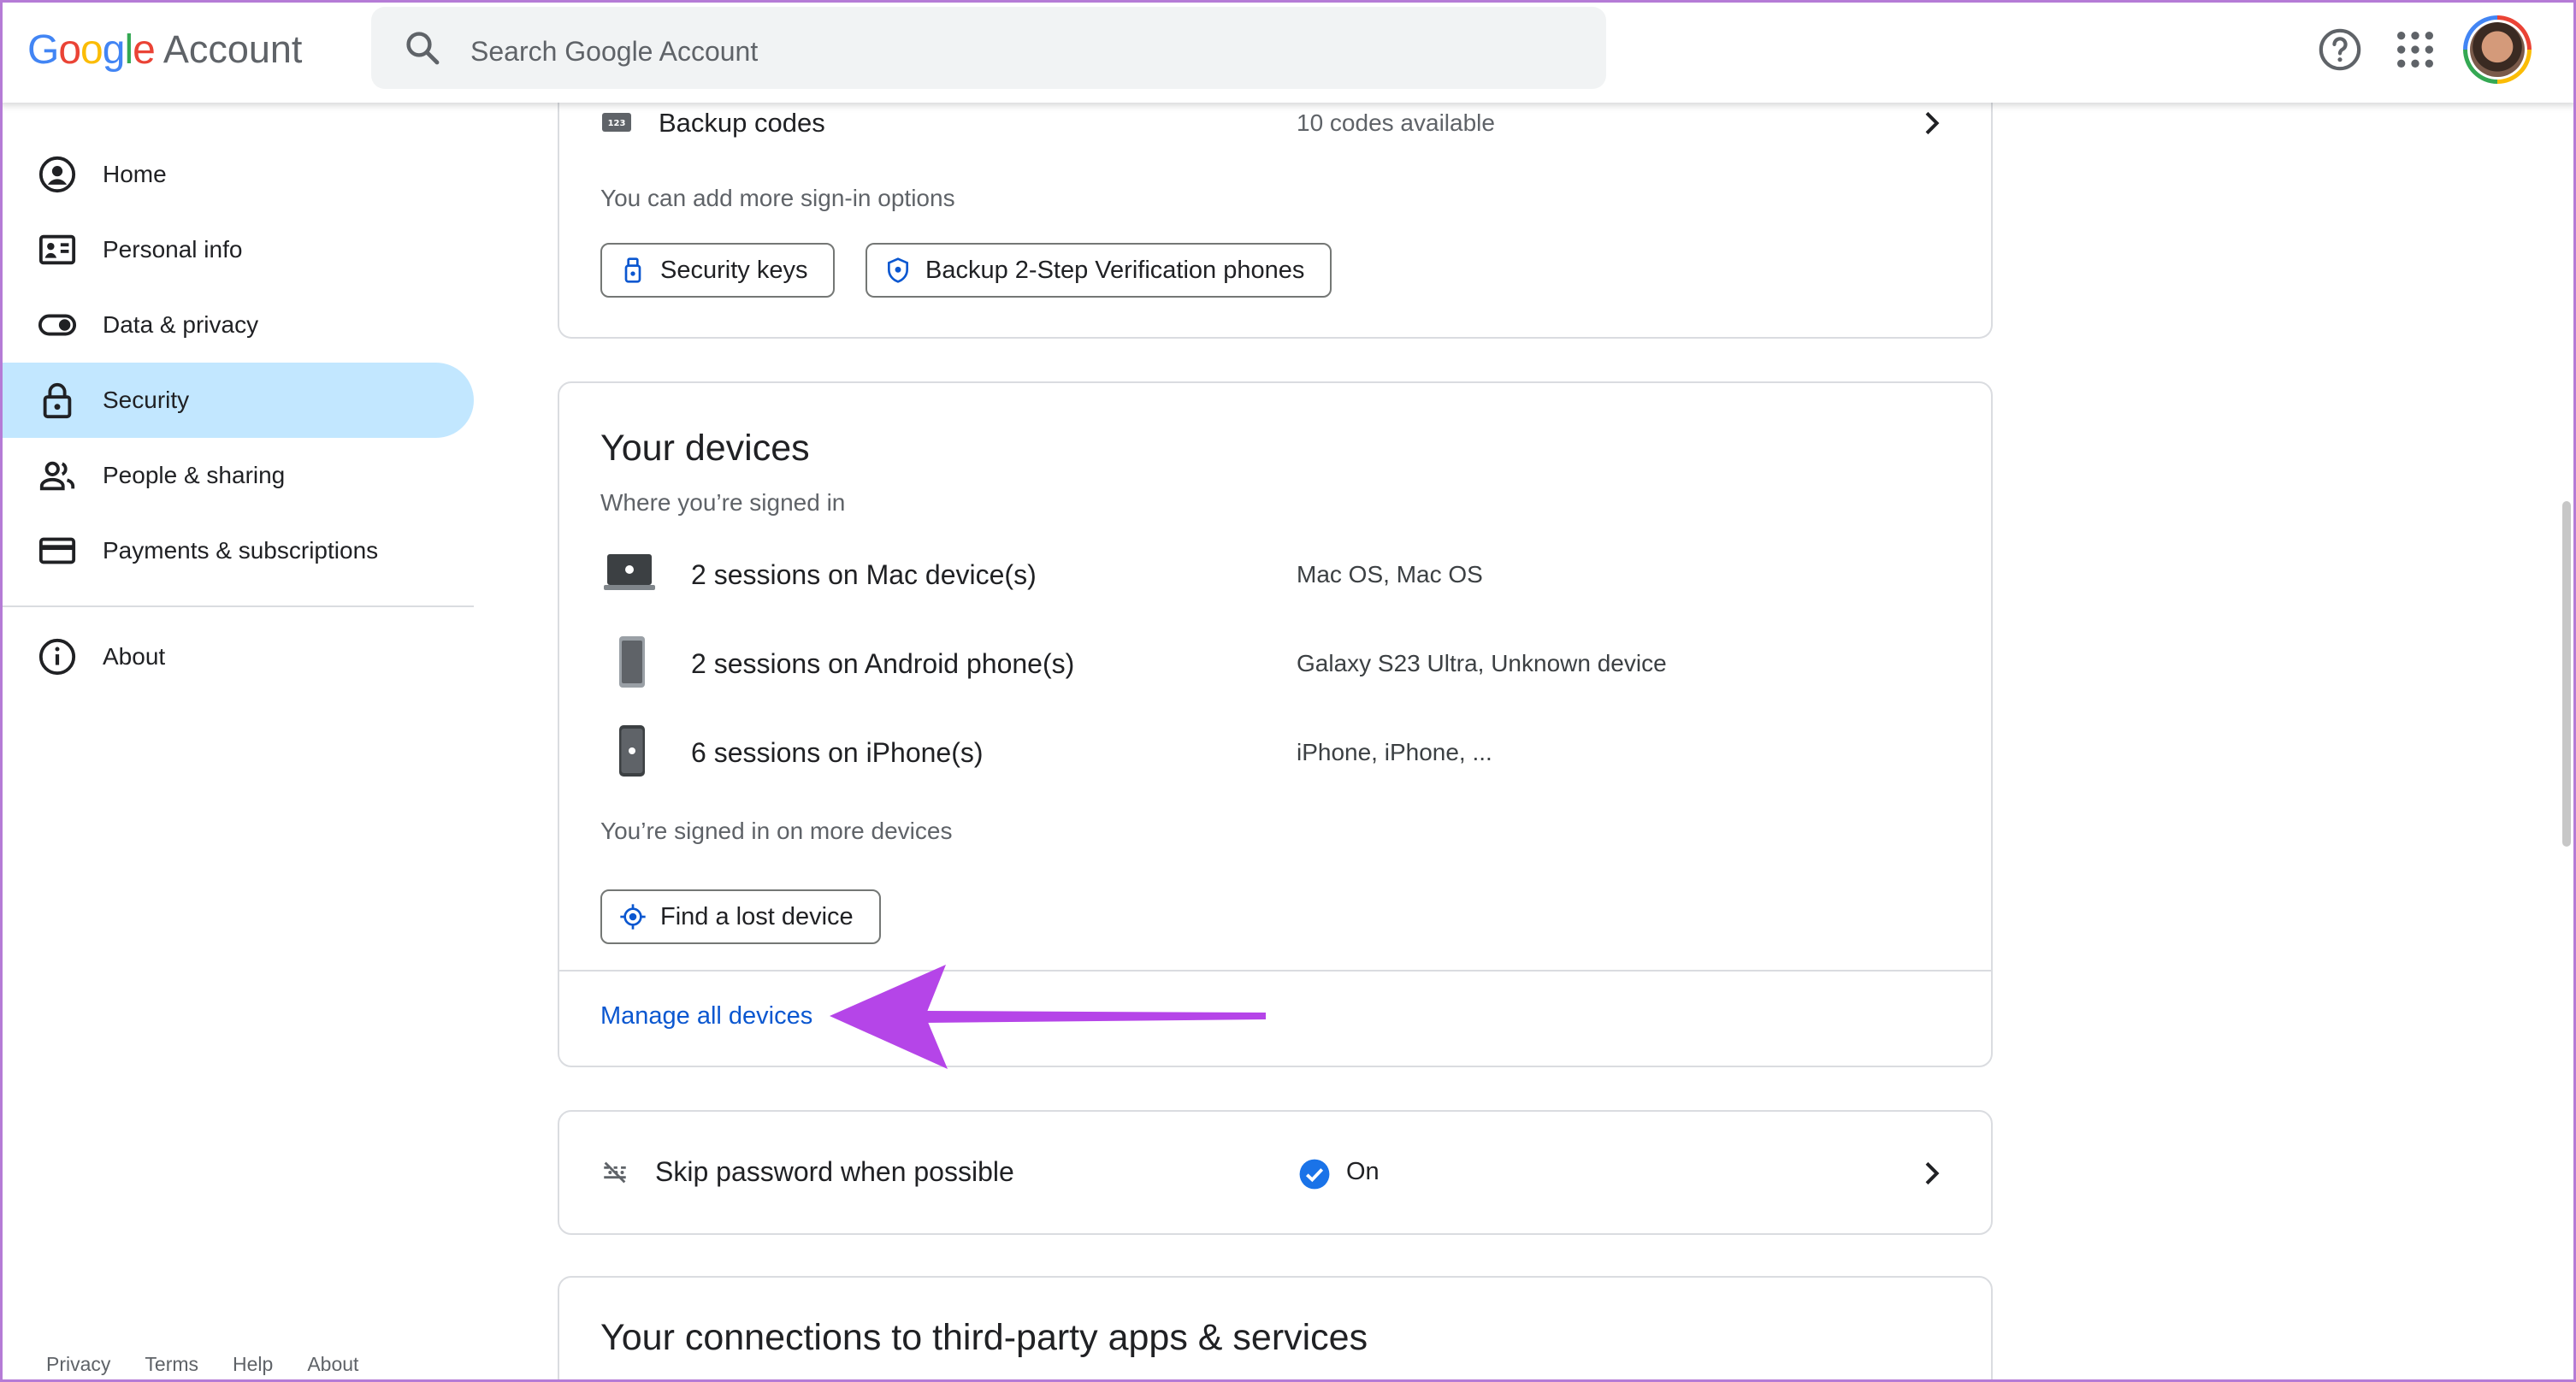 Image resolution: width=2576 pixels, height=1382 pixels. I want to click on sidebar-divider, so click(237, 606).